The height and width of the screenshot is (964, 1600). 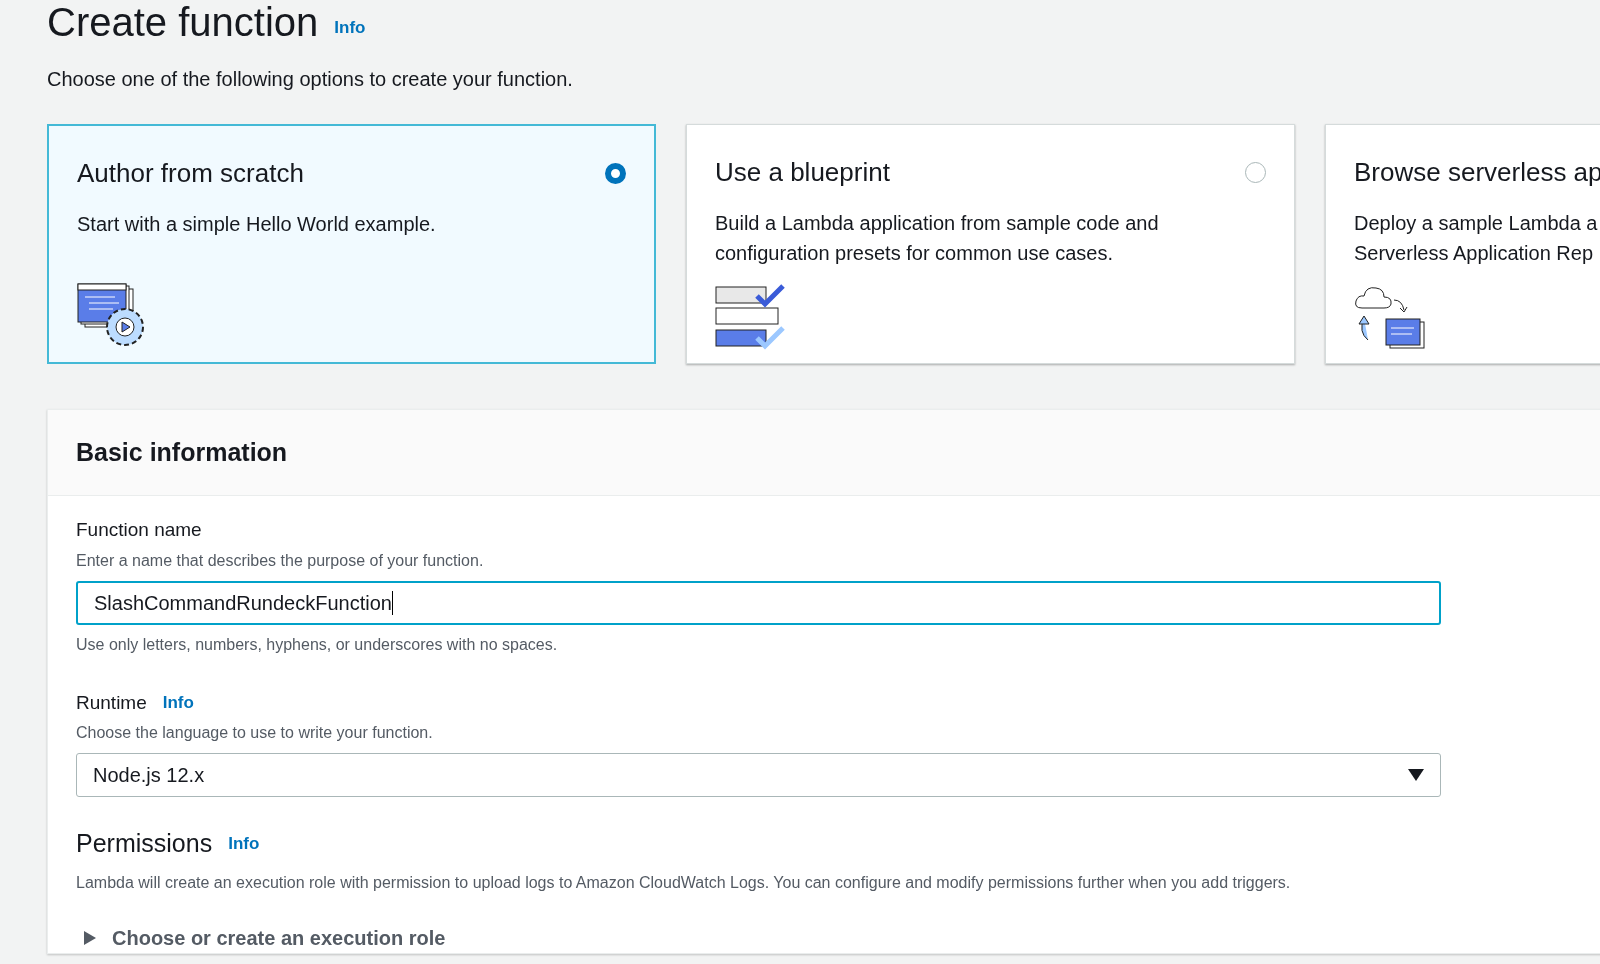 What do you see at coordinates (684, 882) in the screenshot?
I see `section-description: Lambda will create an execution role with permission to upload logs to Amazon CloudWatch Logs. You can configure and modify permissions further when you add triggers.` at bounding box center [684, 882].